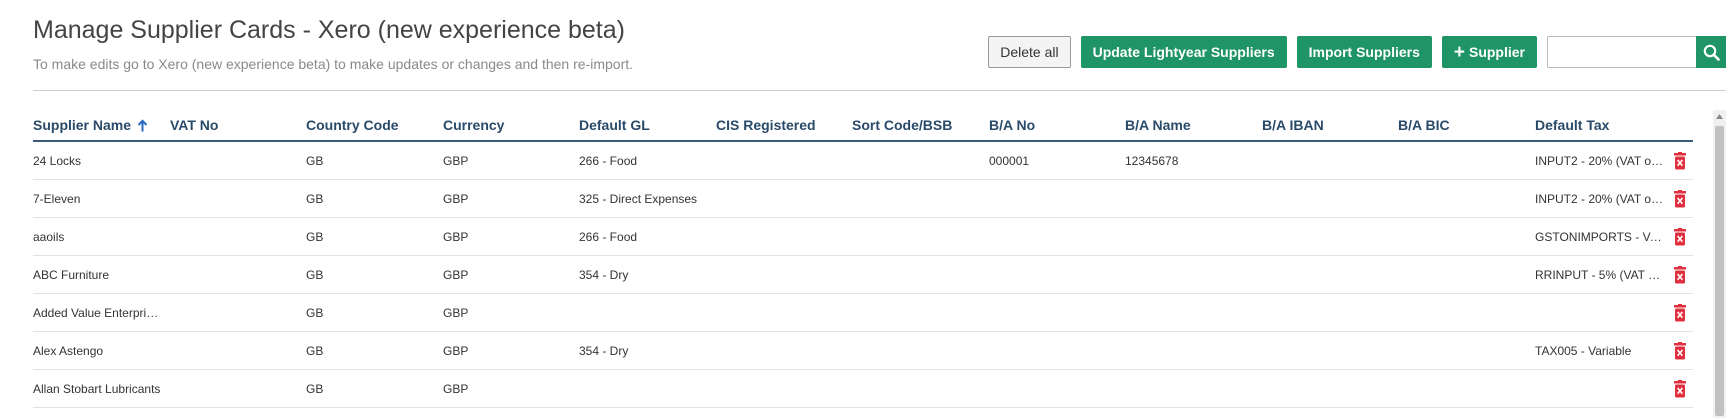 This screenshot has width=1726, height=418. I want to click on cell-supplier-name: Allan Stobart Lubricants, so click(97, 389).